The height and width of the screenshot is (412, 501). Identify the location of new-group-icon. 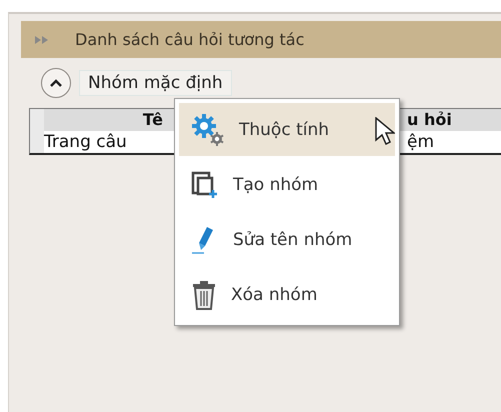
(205, 184).